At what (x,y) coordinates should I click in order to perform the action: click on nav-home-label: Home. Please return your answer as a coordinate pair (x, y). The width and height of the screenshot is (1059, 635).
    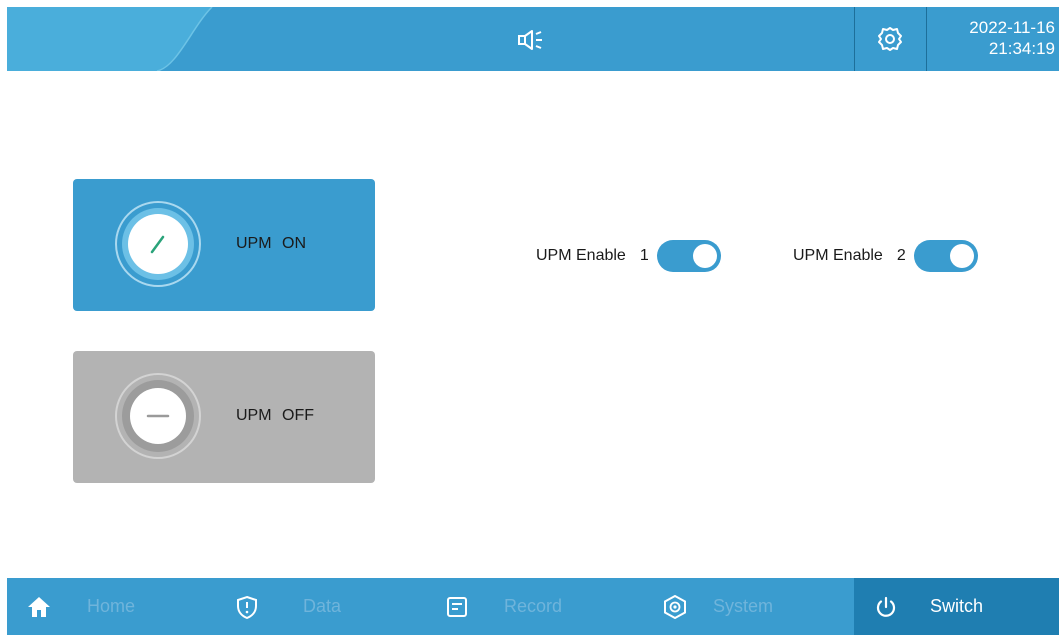
    Looking at the image, I should click on (111, 606).